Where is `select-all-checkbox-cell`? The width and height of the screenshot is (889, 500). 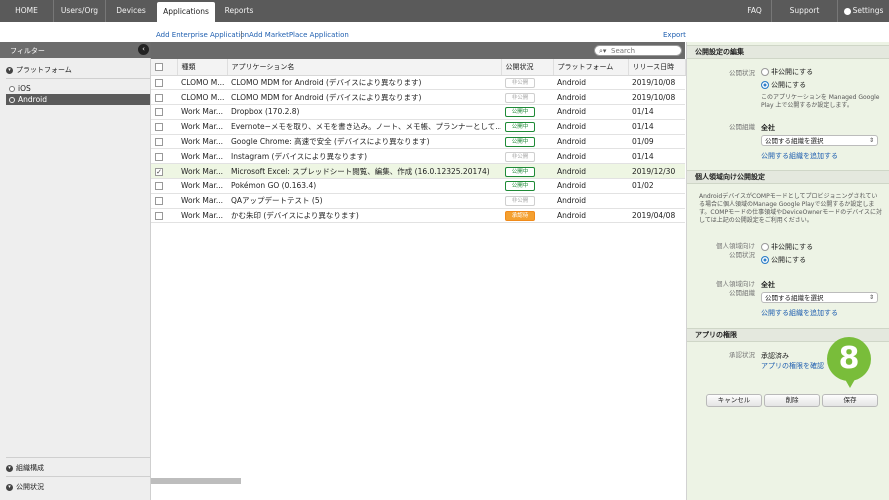 select-all-checkbox-cell is located at coordinates (164, 67).